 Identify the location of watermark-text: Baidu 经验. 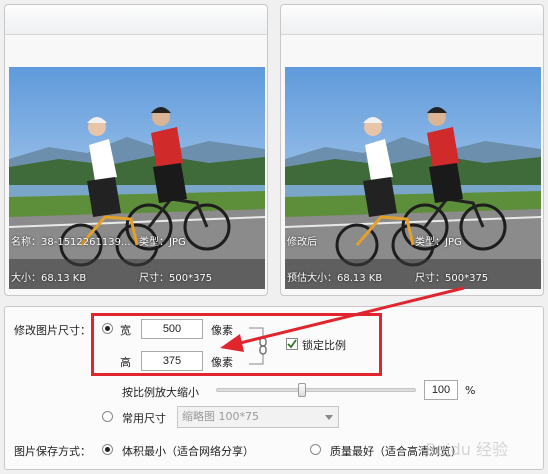
(466, 449).